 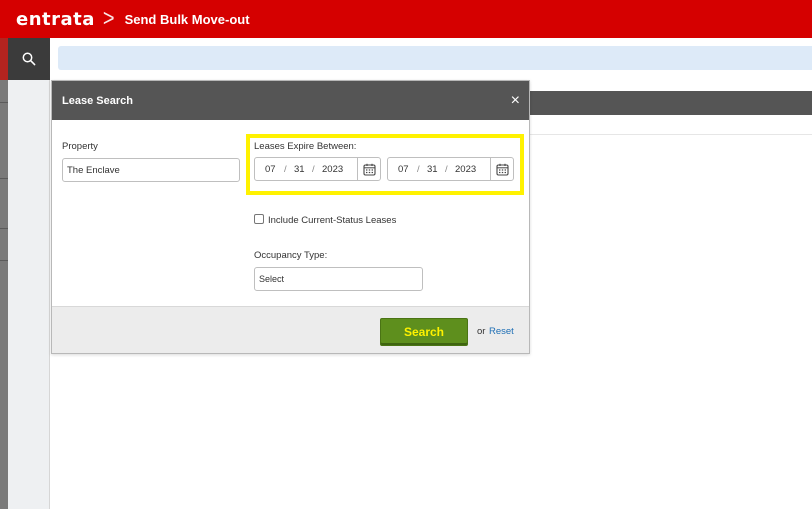 I want to click on entrata-logo: entrata, so click(x=55, y=19).